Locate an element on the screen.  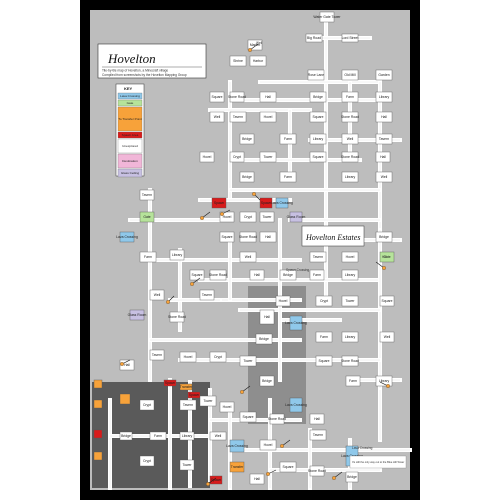
room-label: Tower is located at coordinates (208, 401).